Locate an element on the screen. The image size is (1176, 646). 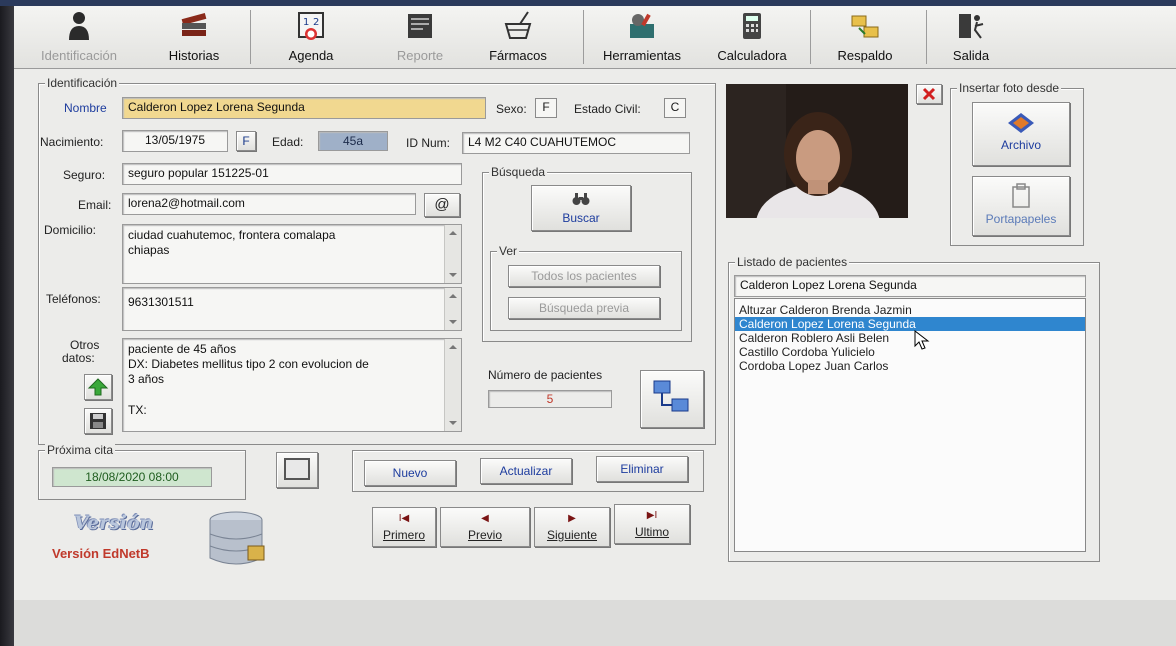
toolbar-reporte-button: Reporte is located at coordinates (420, 37).